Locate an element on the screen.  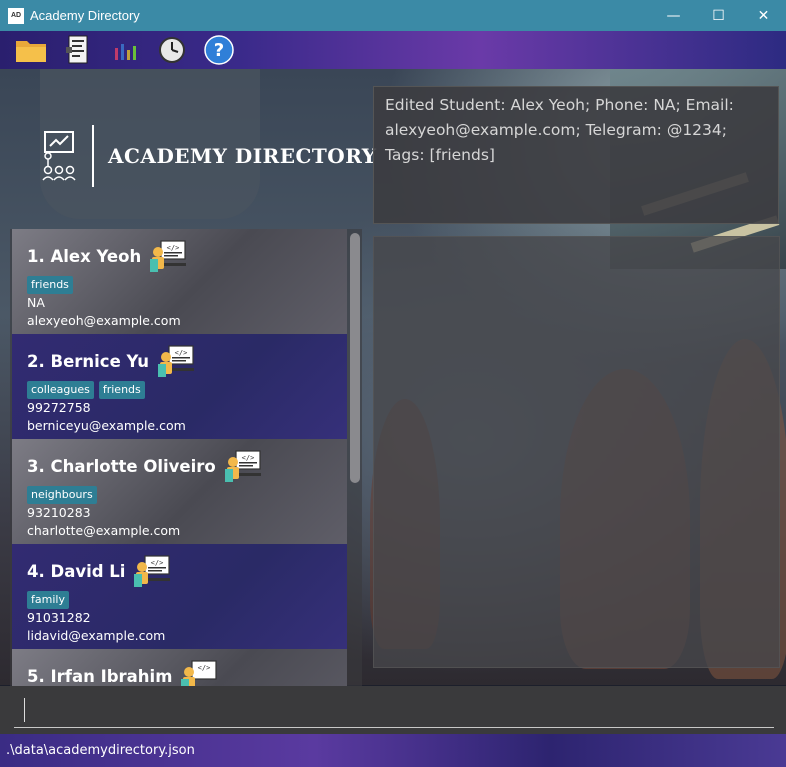
logo-text: ACADEMY DIRECTORY is located at coordinates (242, 156).